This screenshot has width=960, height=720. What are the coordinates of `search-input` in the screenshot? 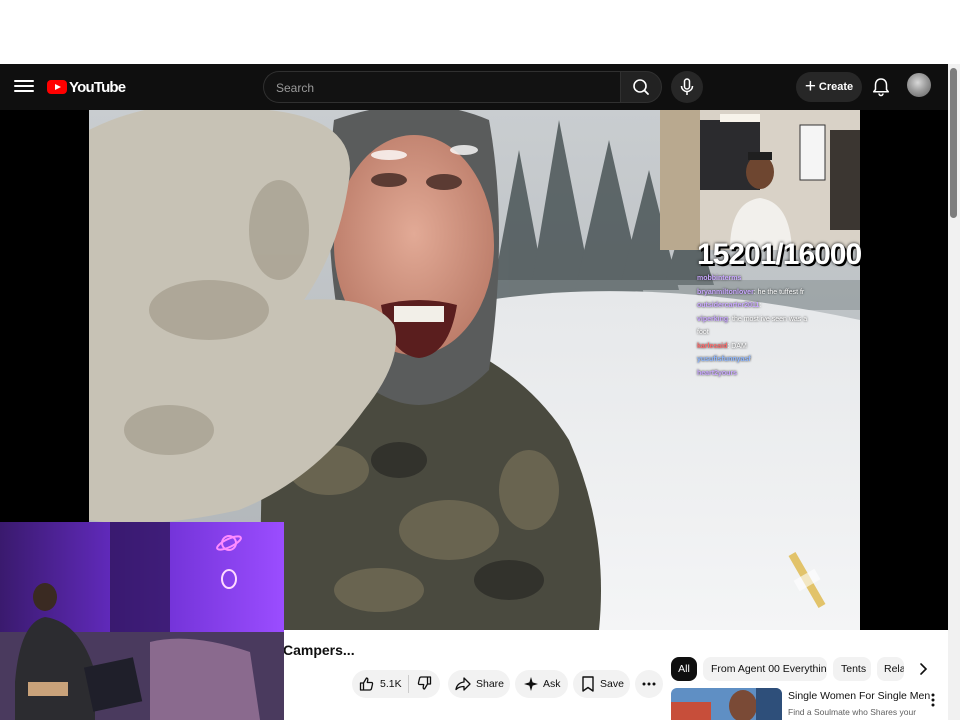 It's located at (441, 88).